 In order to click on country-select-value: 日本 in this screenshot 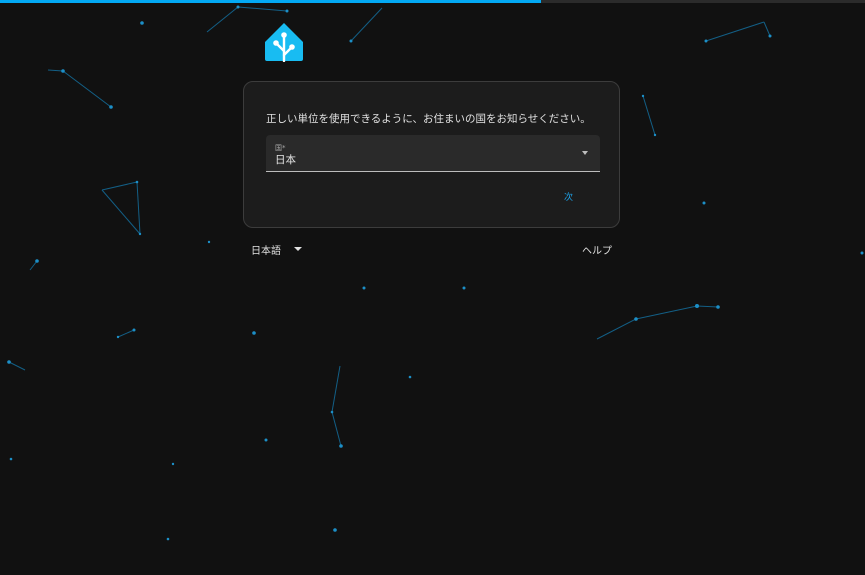, I will do `click(285, 160)`.